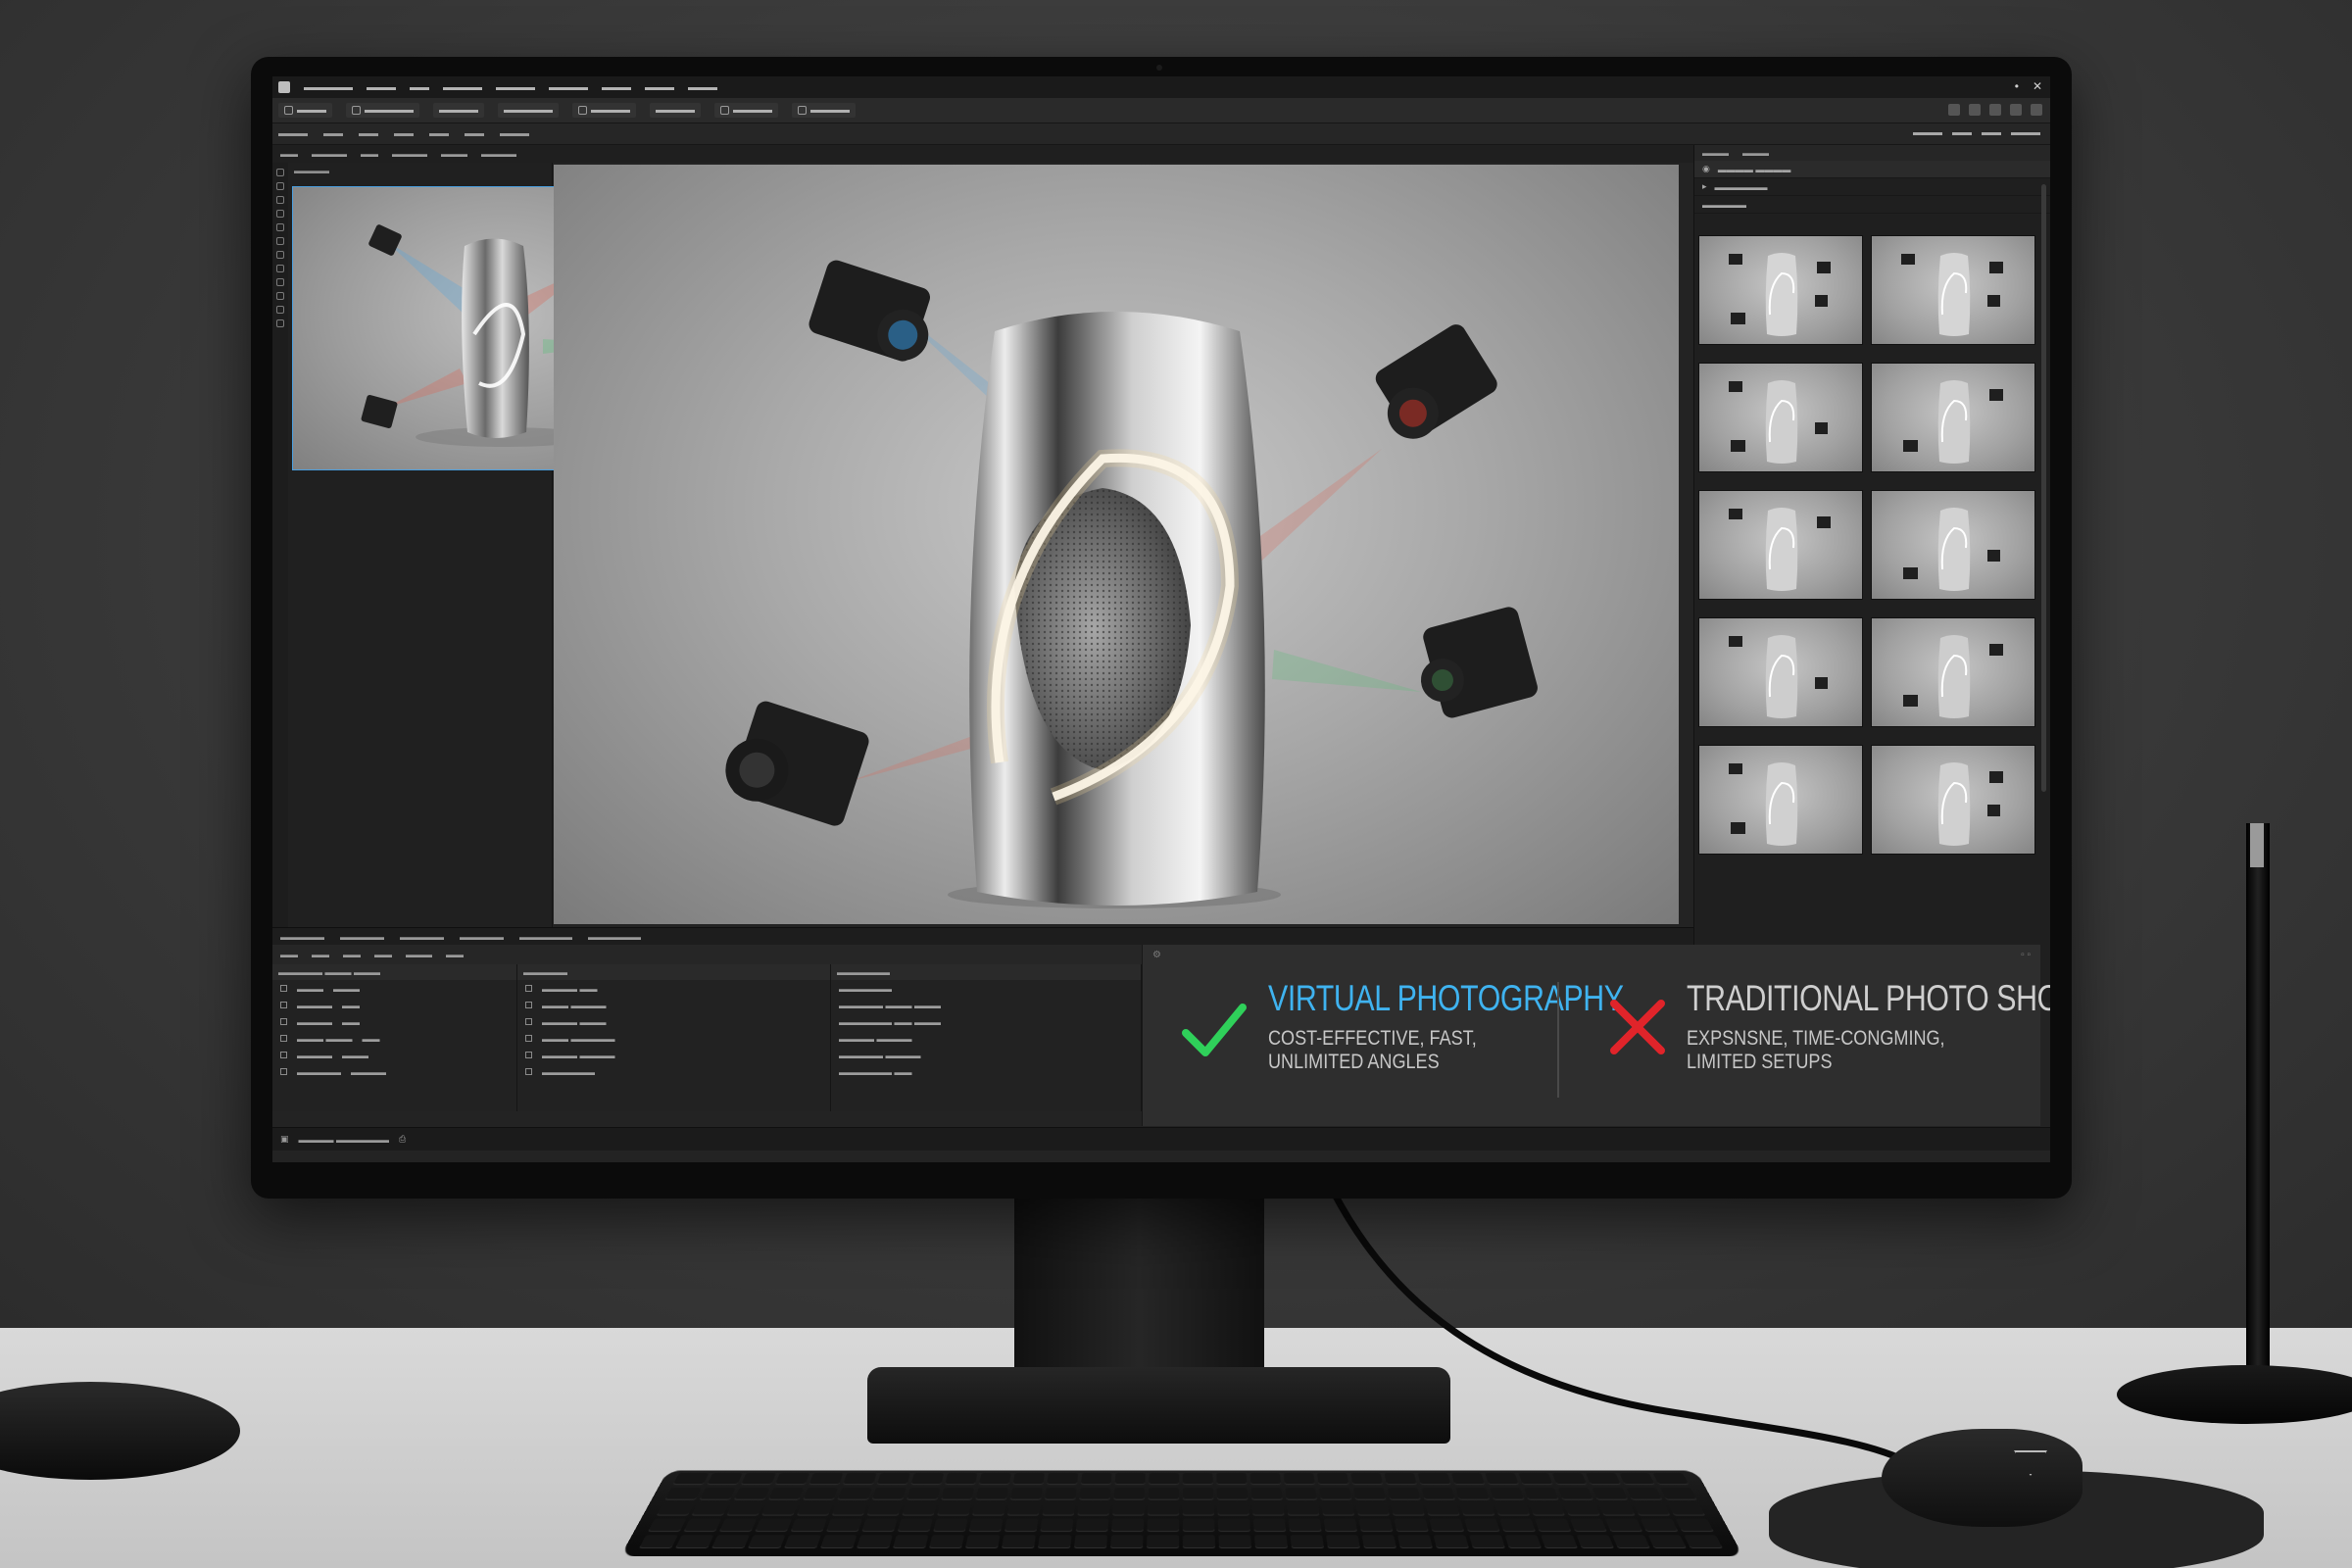  What do you see at coordinates (1704, 186) in the screenshot?
I see `chevron-right-icon: ▸` at bounding box center [1704, 186].